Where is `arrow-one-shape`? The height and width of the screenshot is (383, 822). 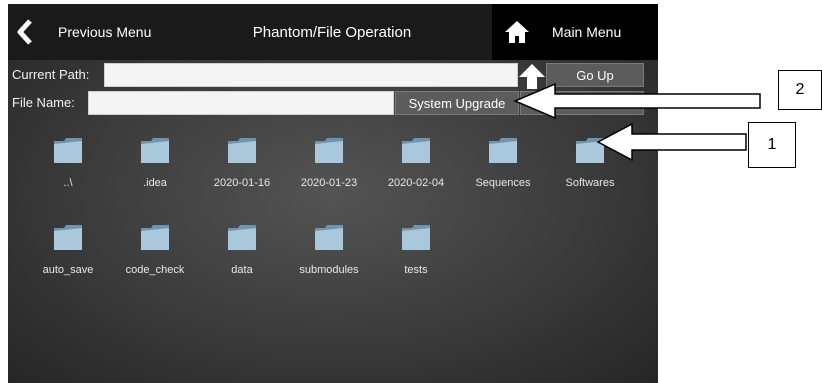 arrow-one-shape is located at coordinates (671, 142).